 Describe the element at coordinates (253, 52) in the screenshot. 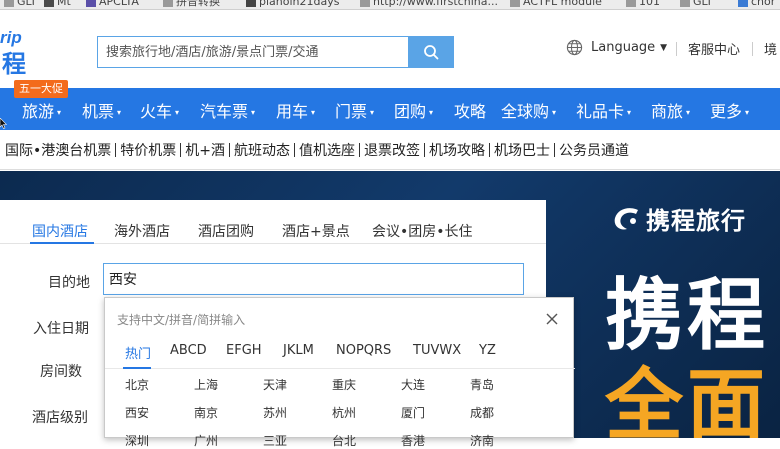

I see `search-input` at that location.